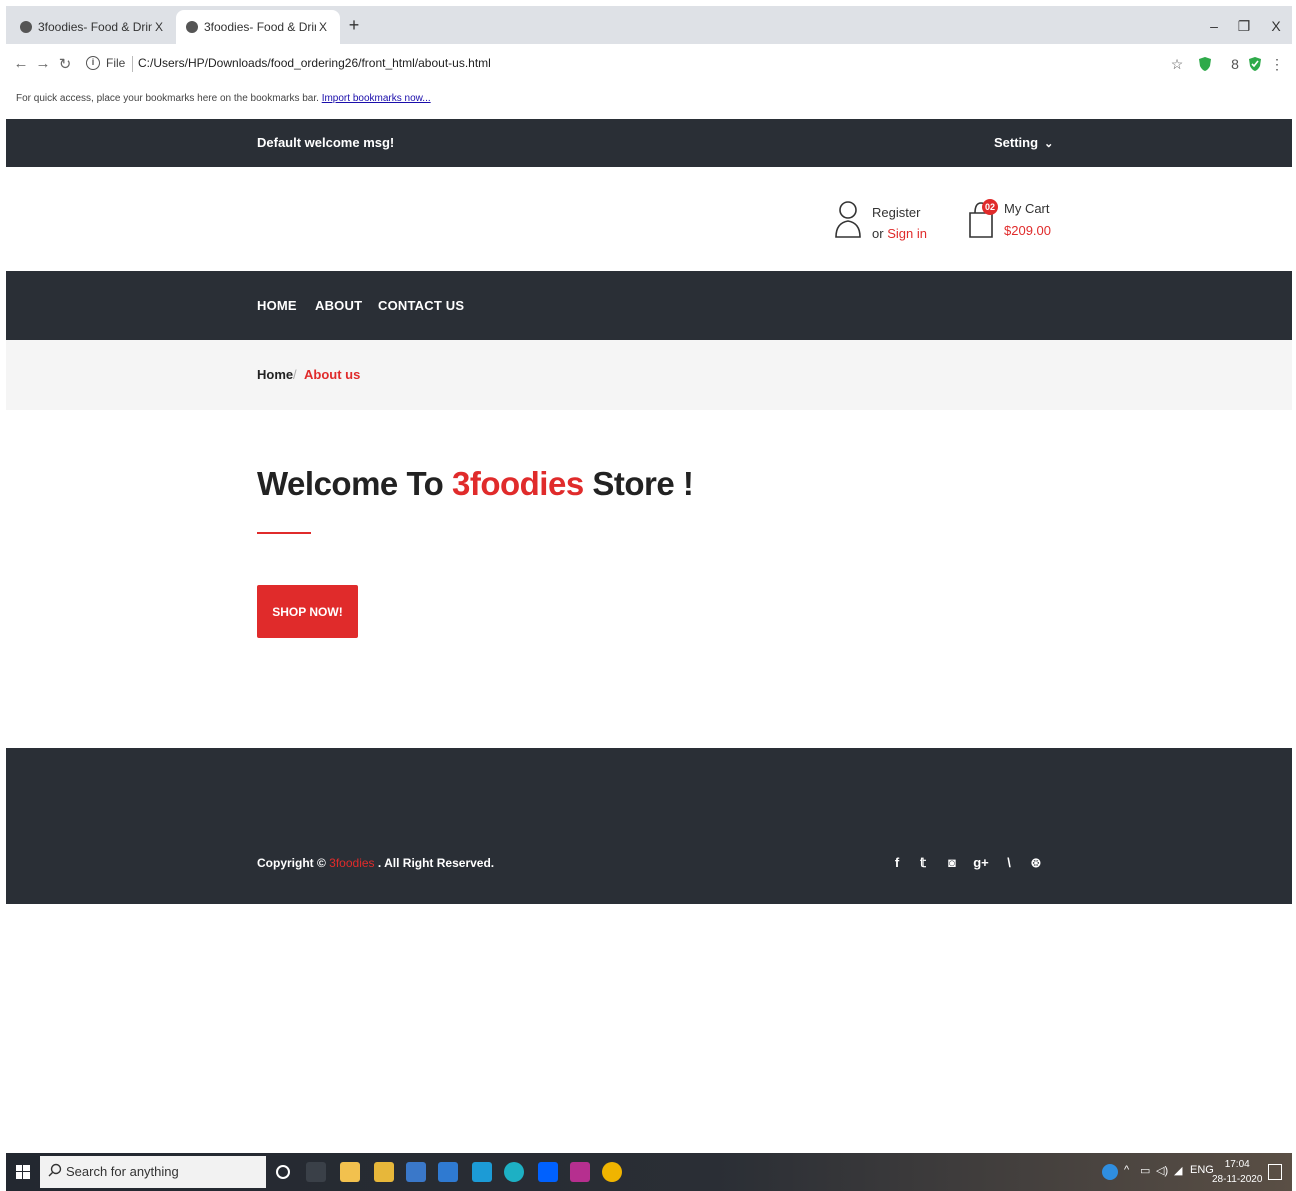  What do you see at coordinates (1162, 1170) in the screenshot?
I see `volume-icon: ◁)` at bounding box center [1162, 1170].